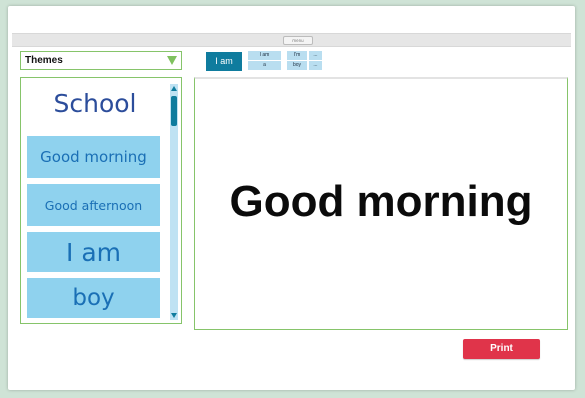 This screenshot has height=398, width=585. I want to click on mini-button: I am, so click(264, 55).